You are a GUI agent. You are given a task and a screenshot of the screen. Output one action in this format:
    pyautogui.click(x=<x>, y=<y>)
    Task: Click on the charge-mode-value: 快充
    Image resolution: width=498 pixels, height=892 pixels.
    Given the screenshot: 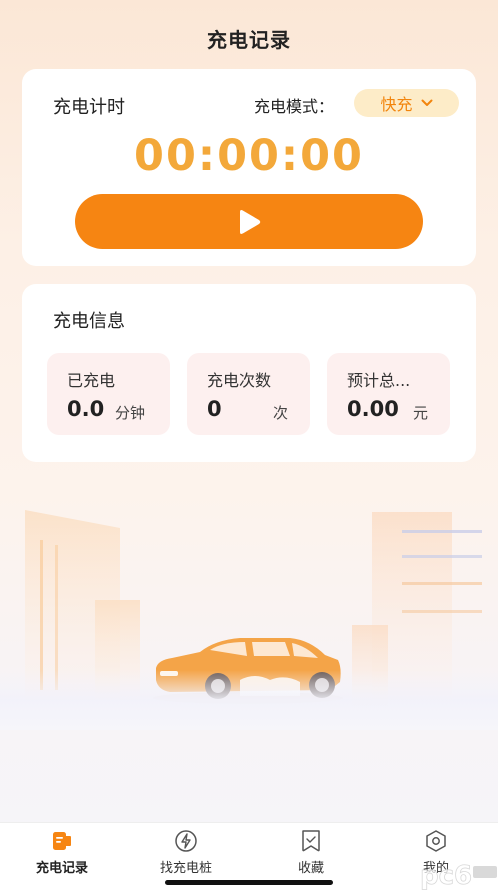 What is the action you would take?
    pyautogui.click(x=396, y=104)
    